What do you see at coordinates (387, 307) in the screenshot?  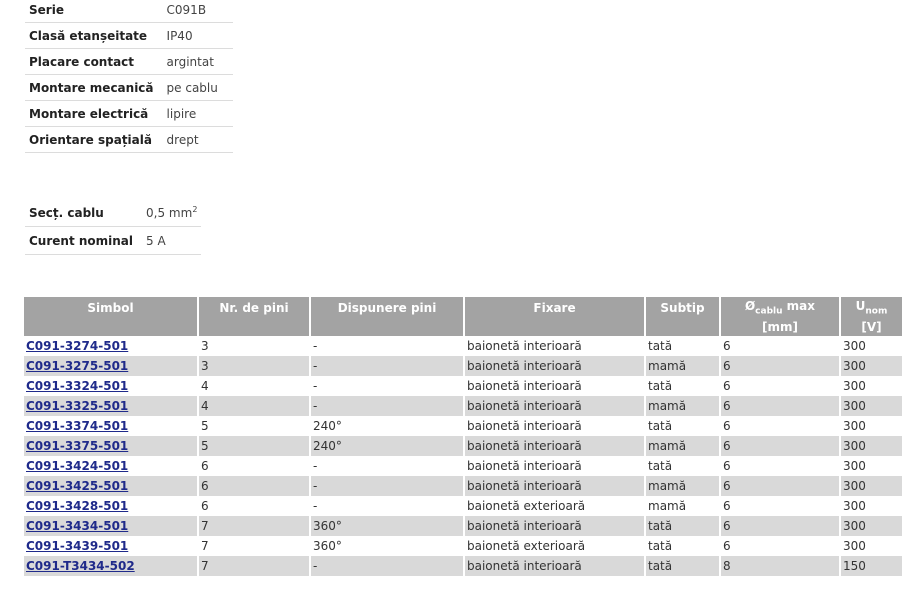 I see `col-header-dispunere: Dispunere pini` at bounding box center [387, 307].